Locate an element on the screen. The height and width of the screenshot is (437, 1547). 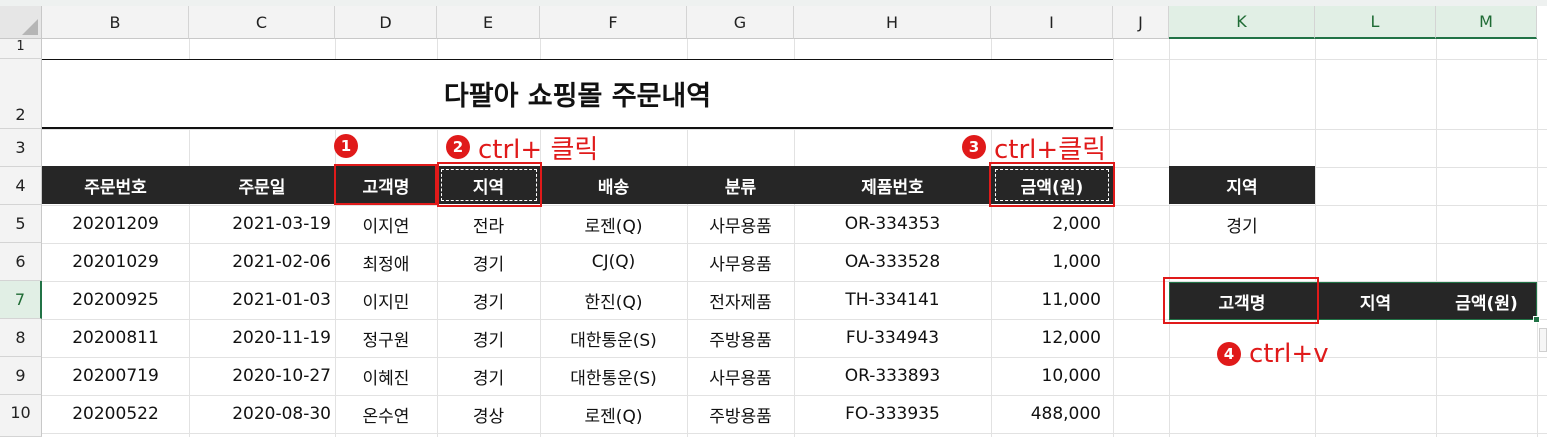
header-category: 분류 is located at coordinates (740, 185).